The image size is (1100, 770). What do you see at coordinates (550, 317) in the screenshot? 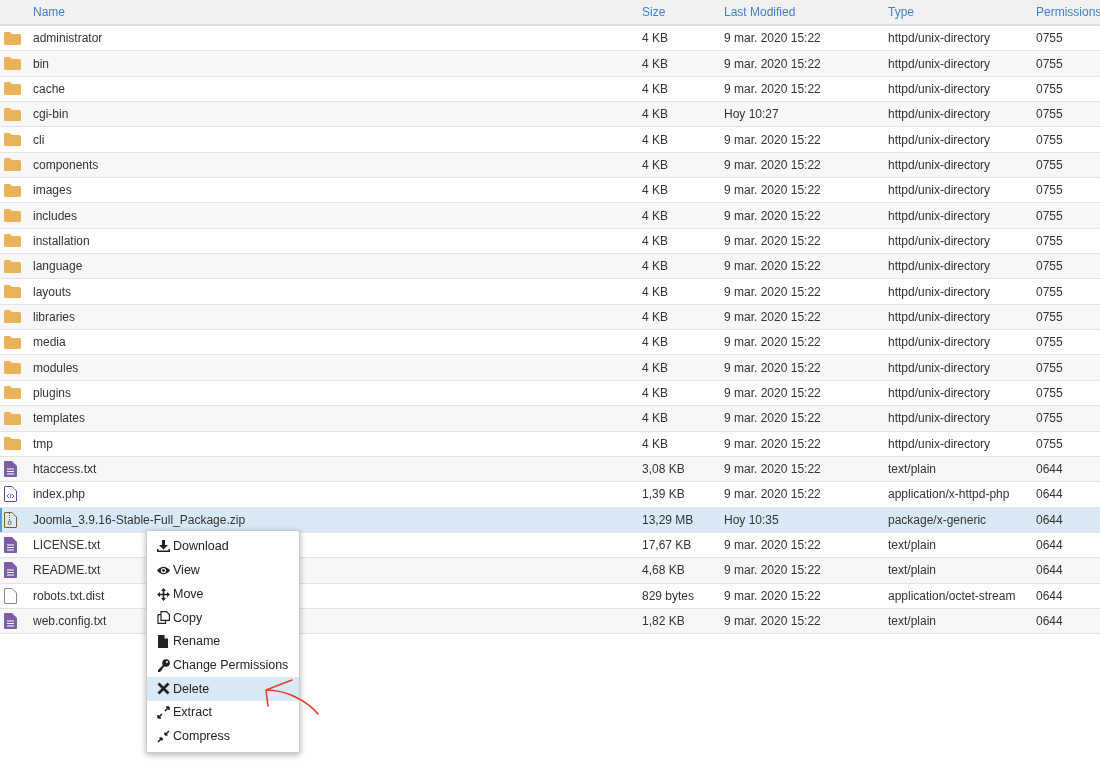
I see `file-row: libraries 4 KB 9 mar. 2020 15:22 httpd/unix-directory 0755` at bounding box center [550, 317].